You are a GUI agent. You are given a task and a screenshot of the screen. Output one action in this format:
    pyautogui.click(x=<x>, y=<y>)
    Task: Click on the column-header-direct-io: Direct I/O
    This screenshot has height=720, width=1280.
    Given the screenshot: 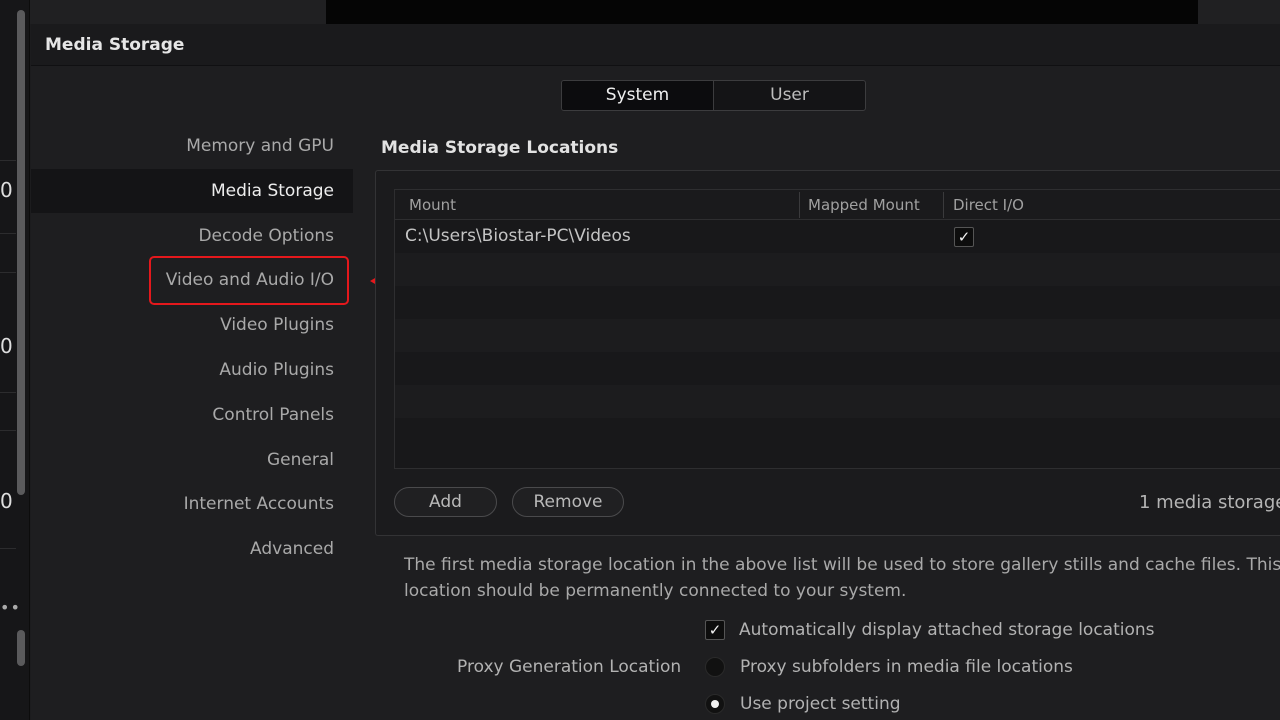 What is the action you would take?
    pyautogui.click(x=988, y=205)
    